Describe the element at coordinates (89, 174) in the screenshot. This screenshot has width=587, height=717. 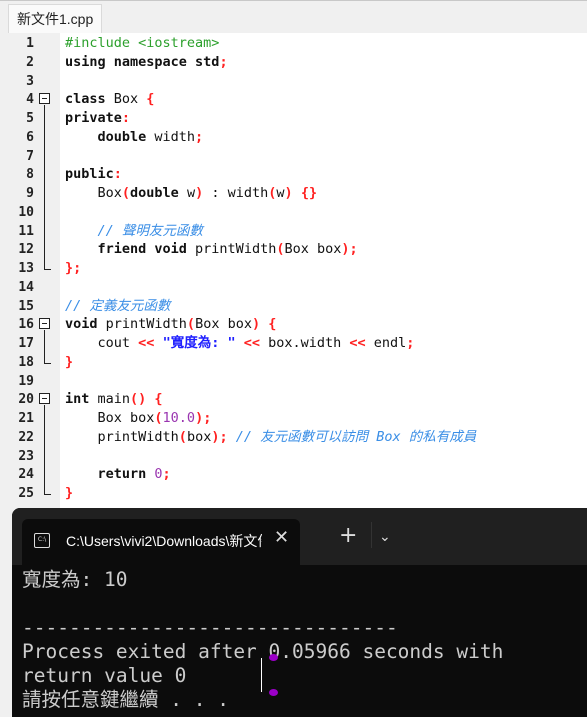
I see `code-token: public` at that location.